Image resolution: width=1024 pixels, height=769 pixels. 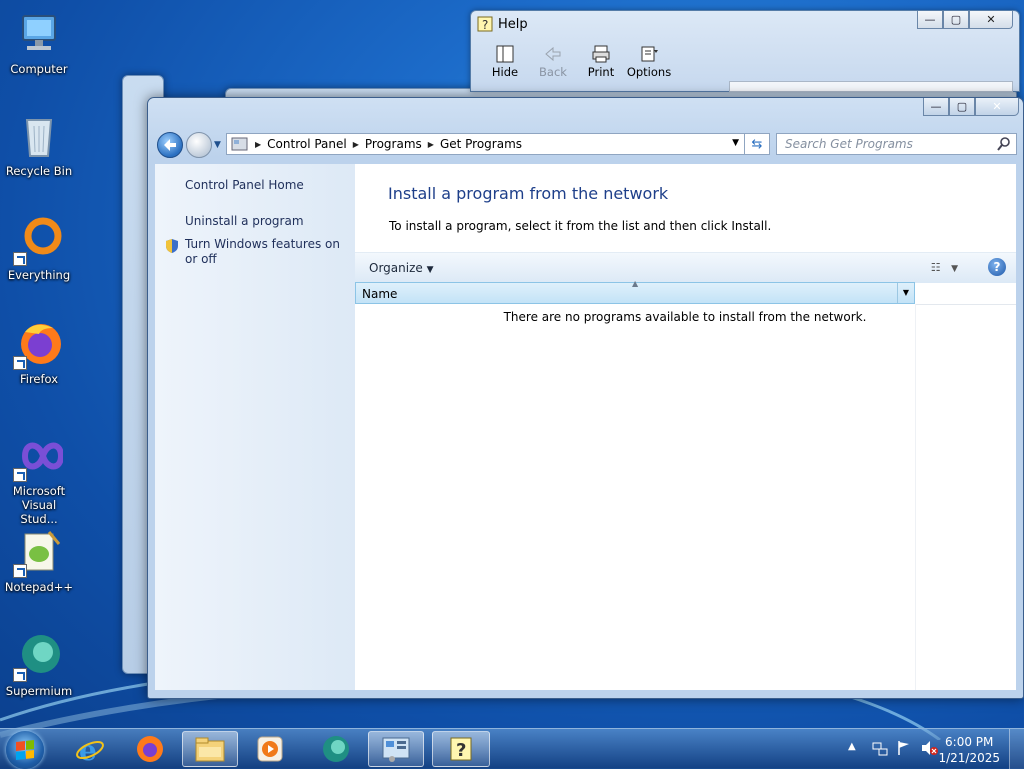 I want to click on organize-button: Organize ▼, so click(x=401, y=268).